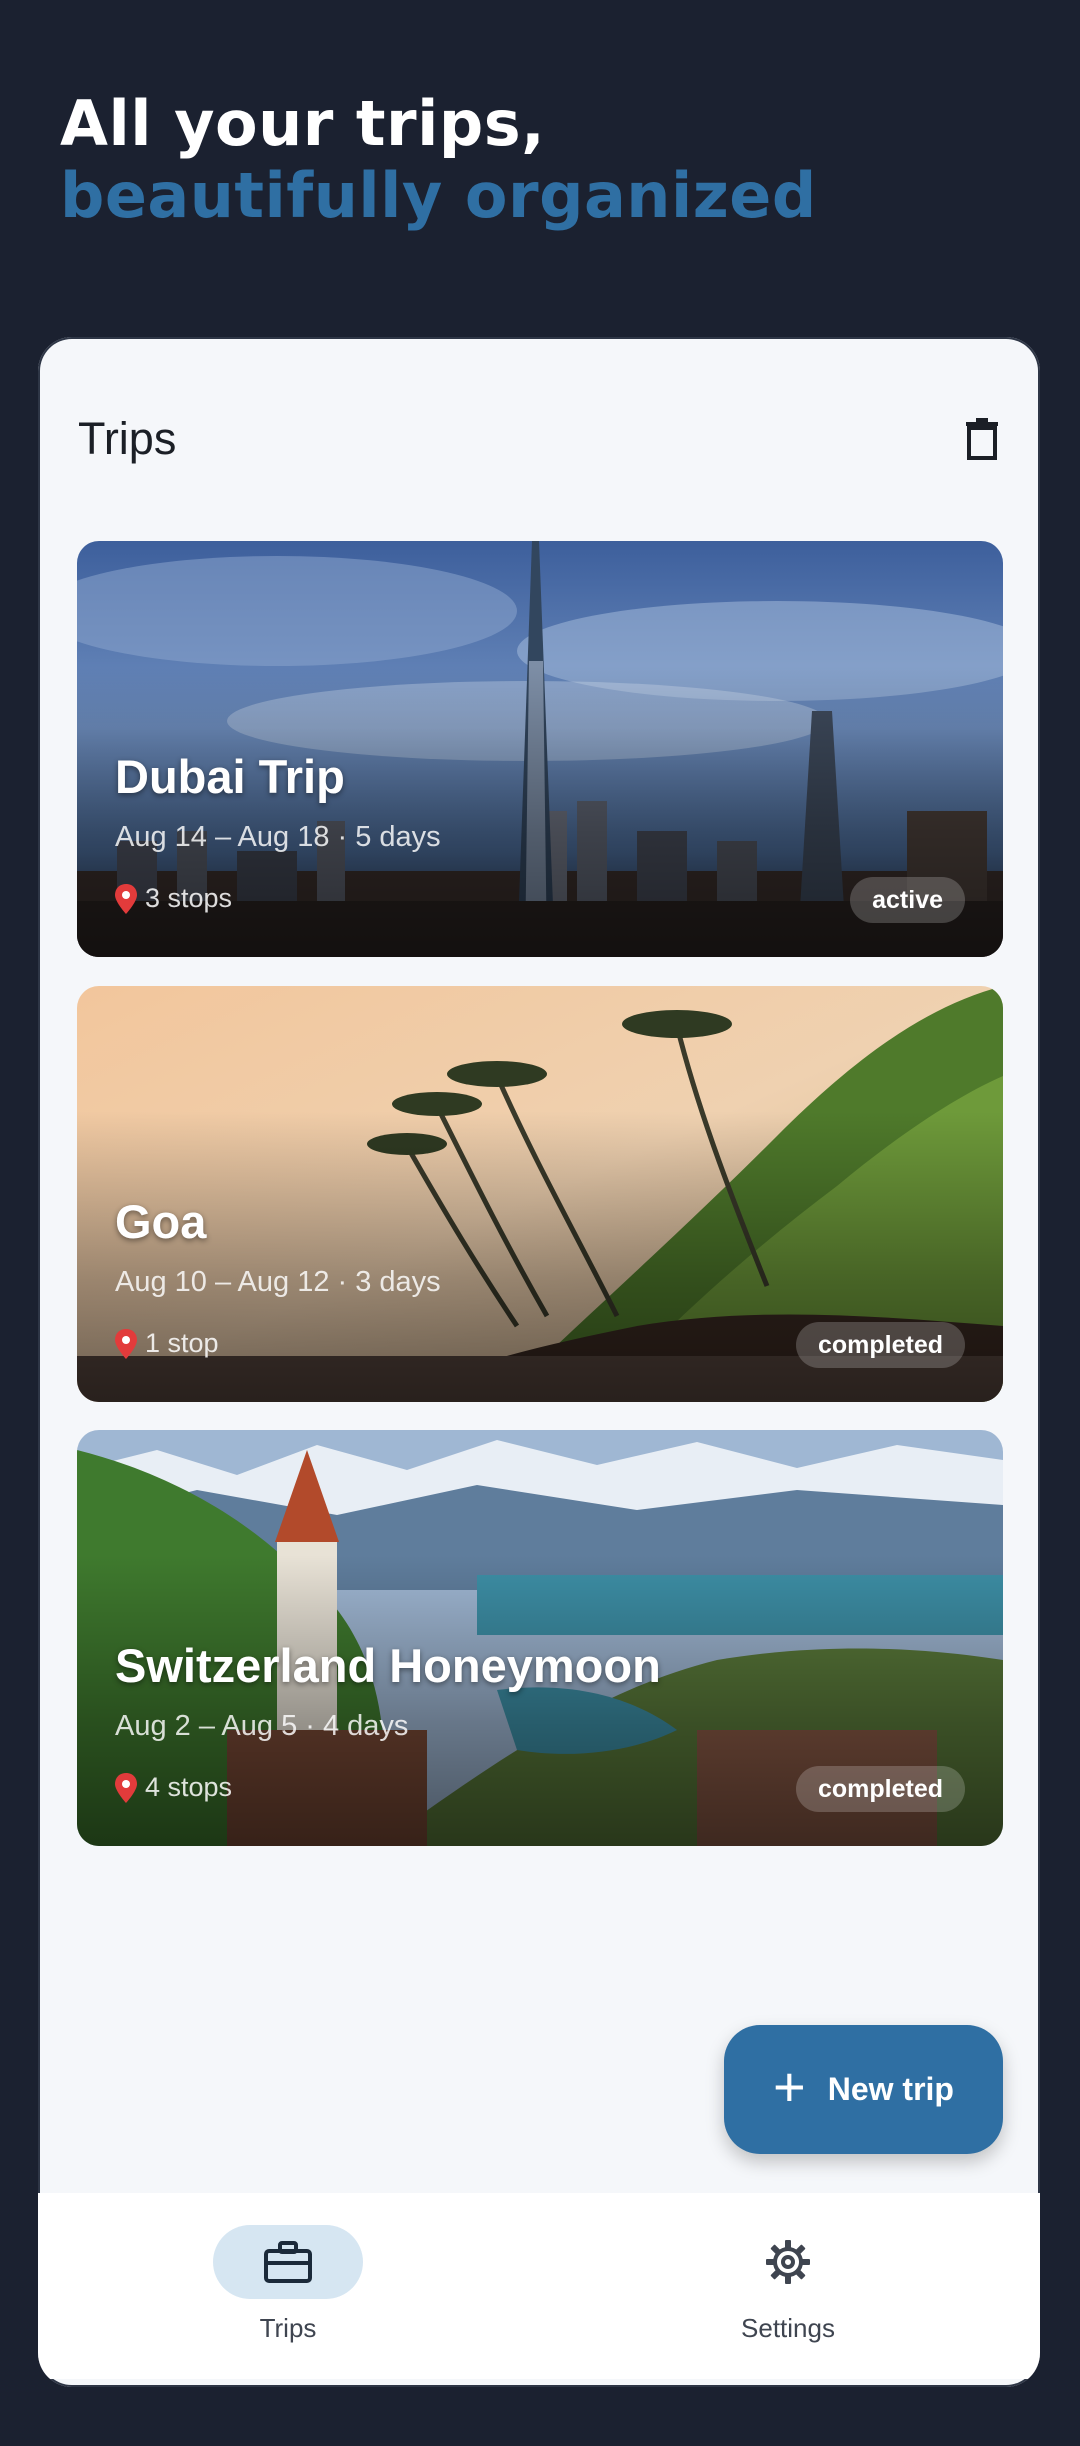 Image resolution: width=1080 pixels, height=2446 pixels. What do you see at coordinates (161, 1221) in the screenshot?
I see `trip-title: Goa` at bounding box center [161, 1221].